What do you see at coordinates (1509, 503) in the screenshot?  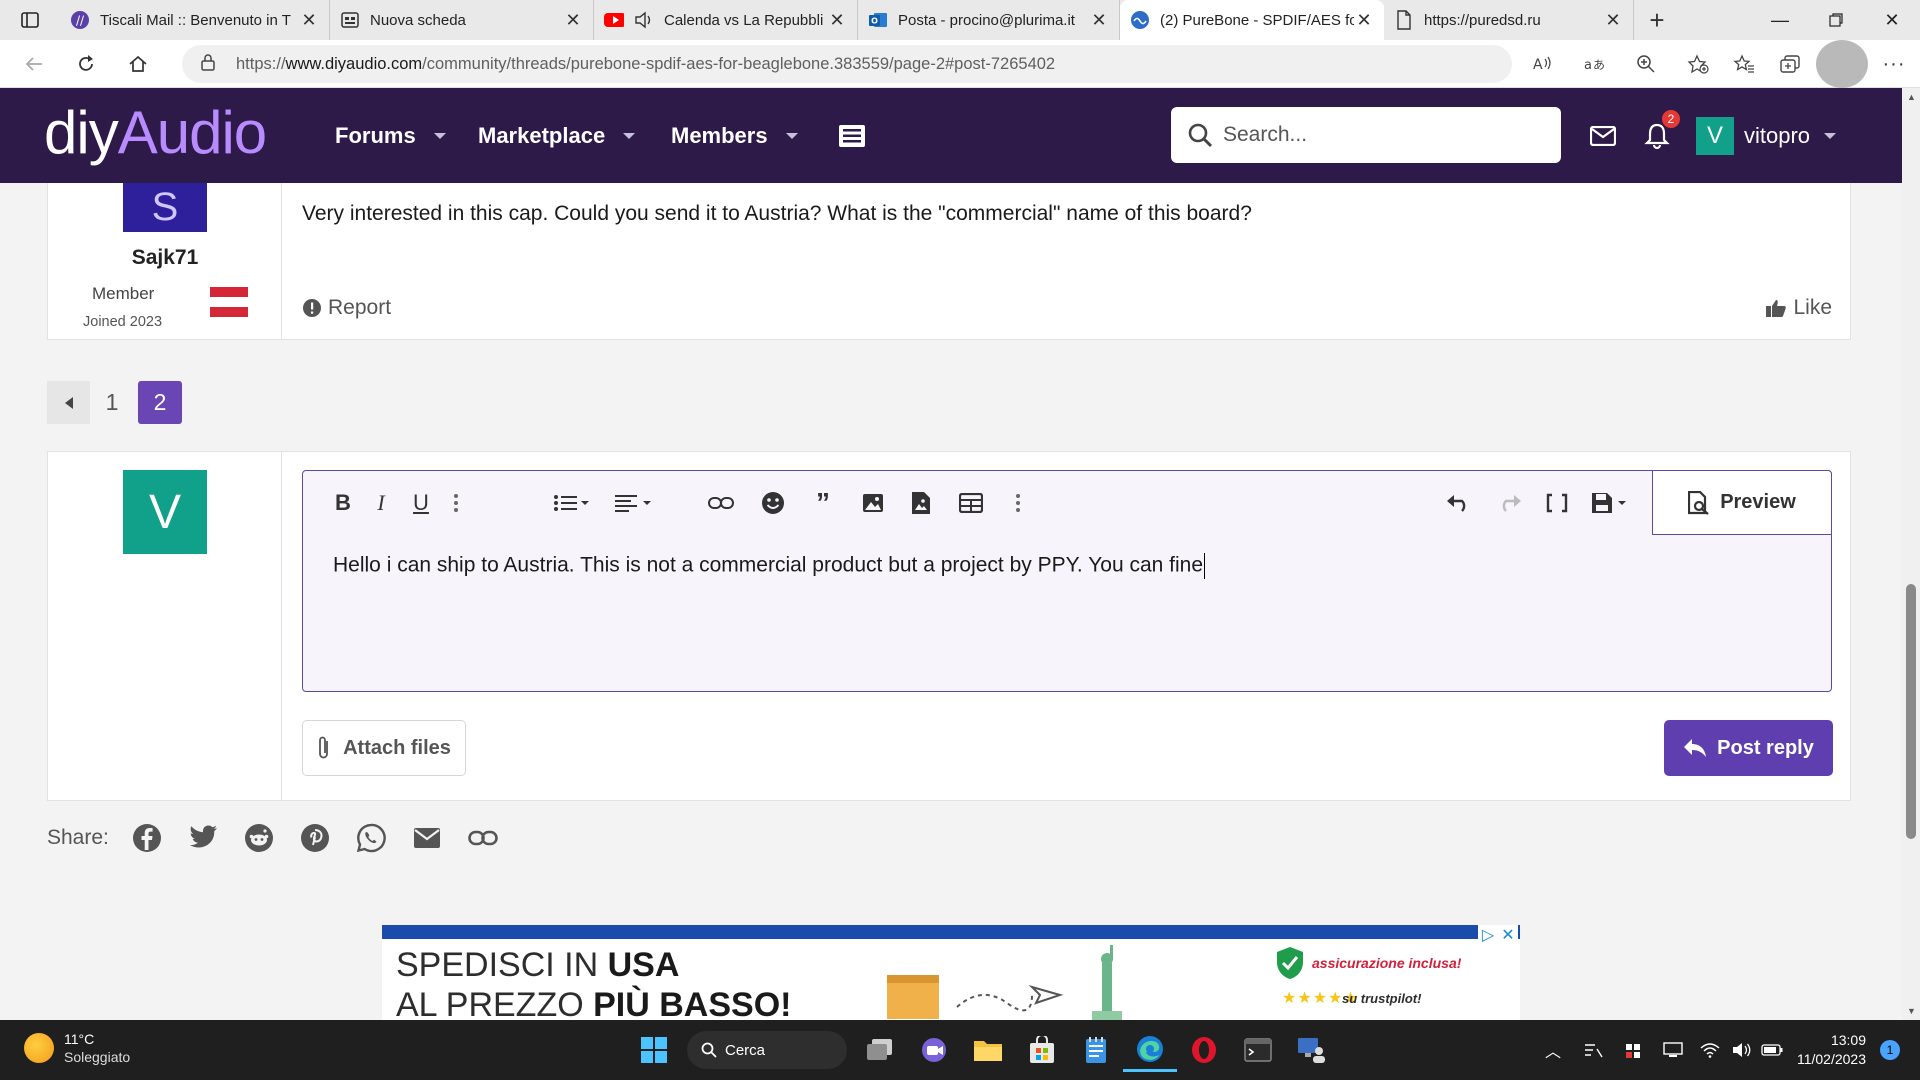 I see `redo-button` at bounding box center [1509, 503].